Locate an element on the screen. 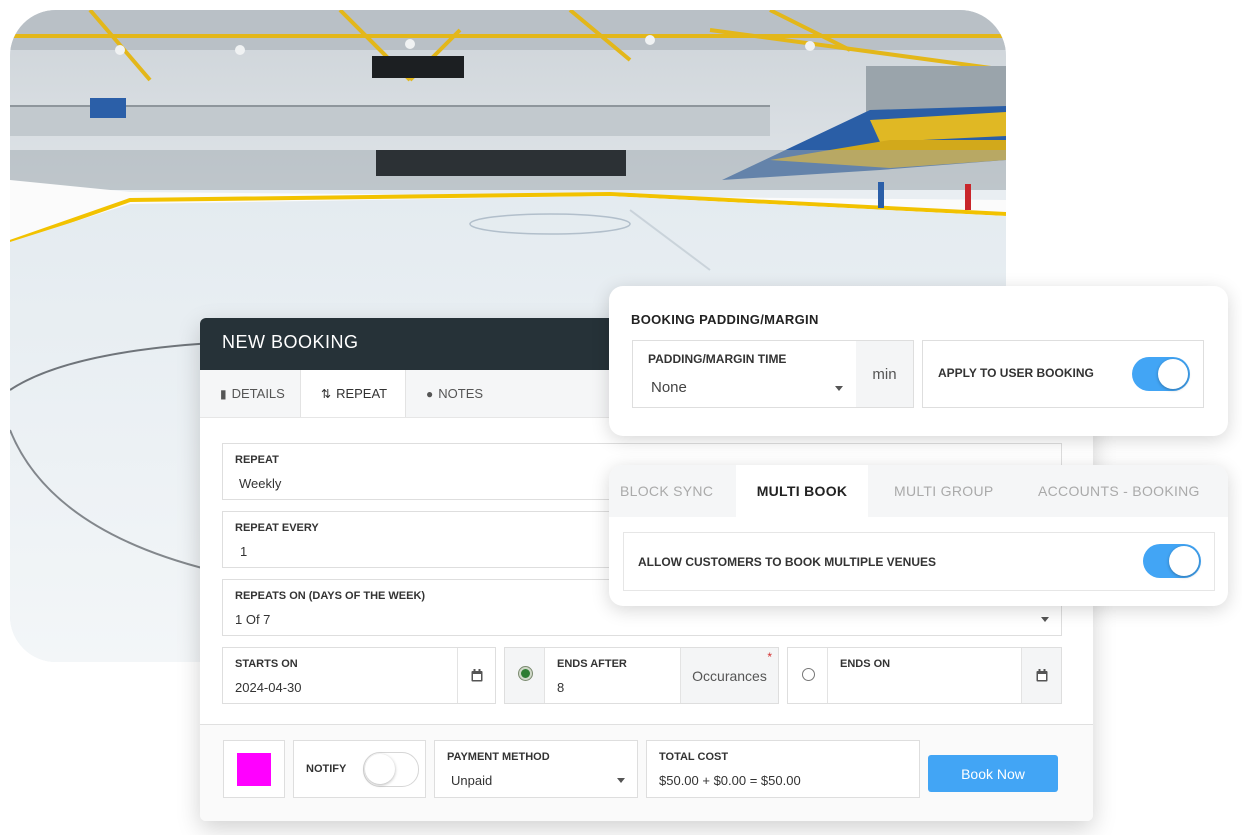 This screenshot has width=1242, height=835. notify-toggle is located at coordinates (391, 769).